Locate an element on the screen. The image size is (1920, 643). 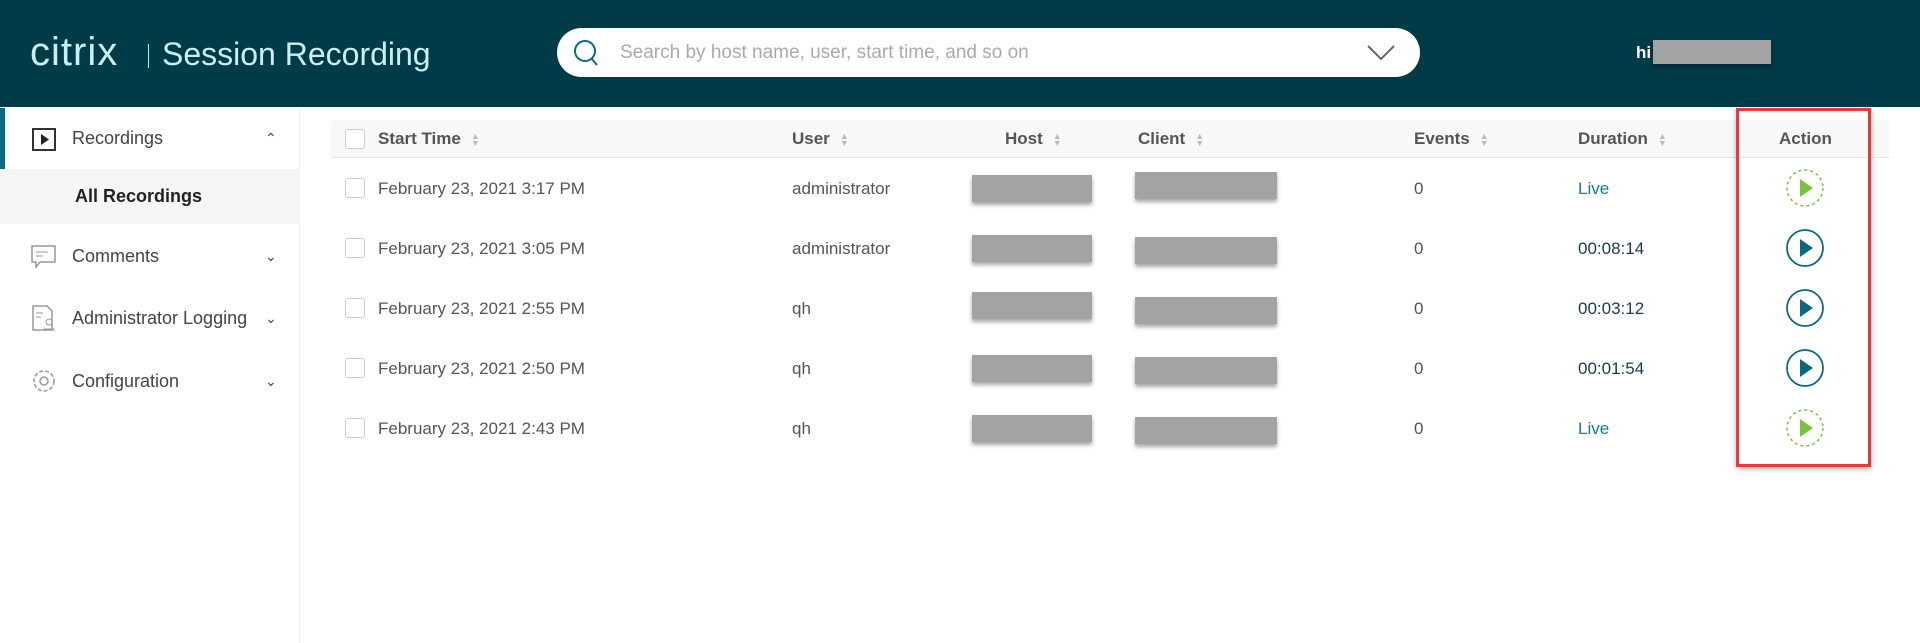
sidebar-item-label: Configuration is located at coordinates (126, 380).